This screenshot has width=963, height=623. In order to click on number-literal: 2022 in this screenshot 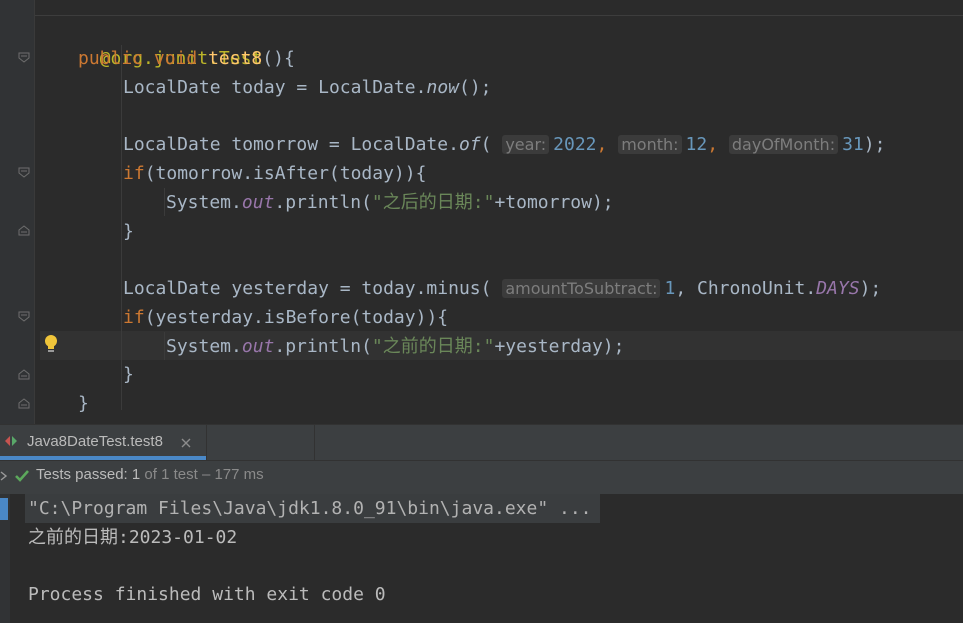, I will do `click(575, 144)`.